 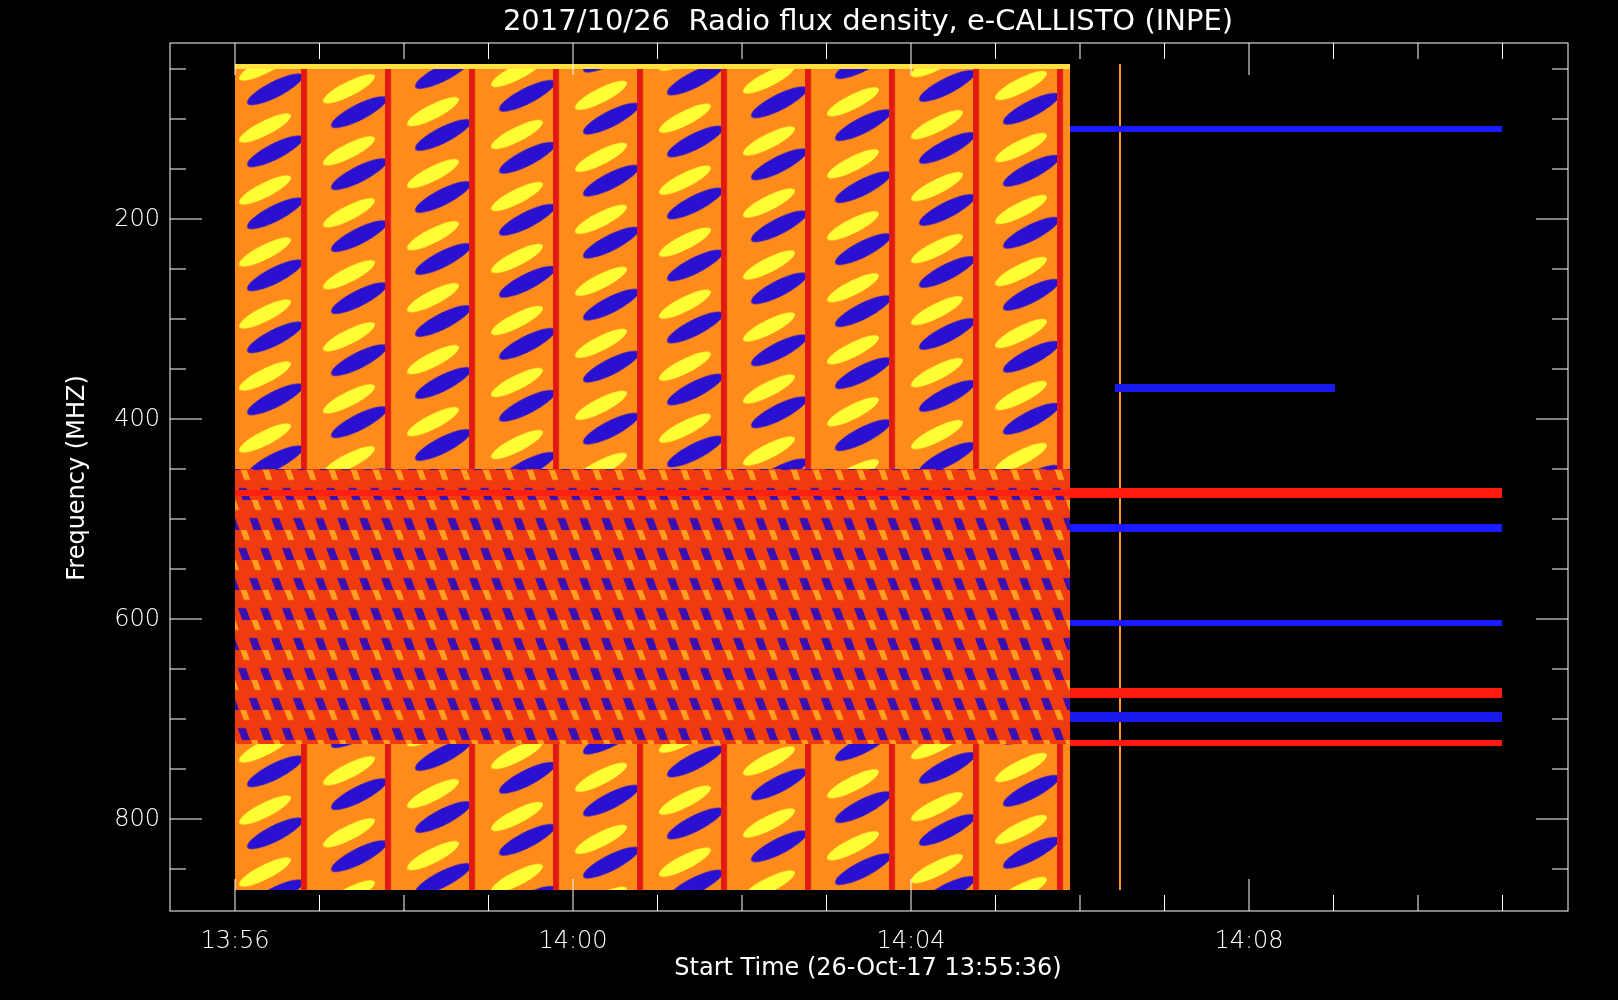 What do you see at coordinates (1249, 940) in the screenshot?
I see `tick-label: 14:08` at bounding box center [1249, 940].